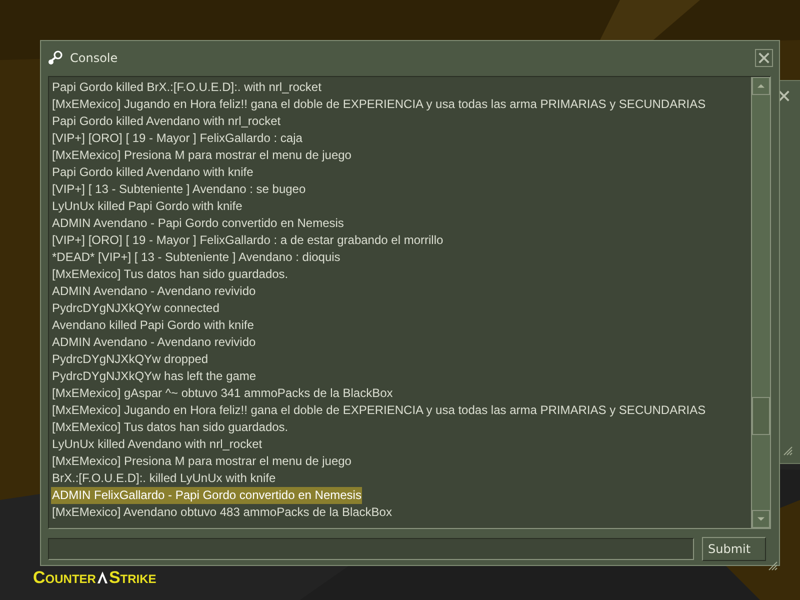 The width and height of the screenshot is (800, 600). What do you see at coordinates (371, 549) in the screenshot?
I see `command-input` at bounding box center [371, 549].